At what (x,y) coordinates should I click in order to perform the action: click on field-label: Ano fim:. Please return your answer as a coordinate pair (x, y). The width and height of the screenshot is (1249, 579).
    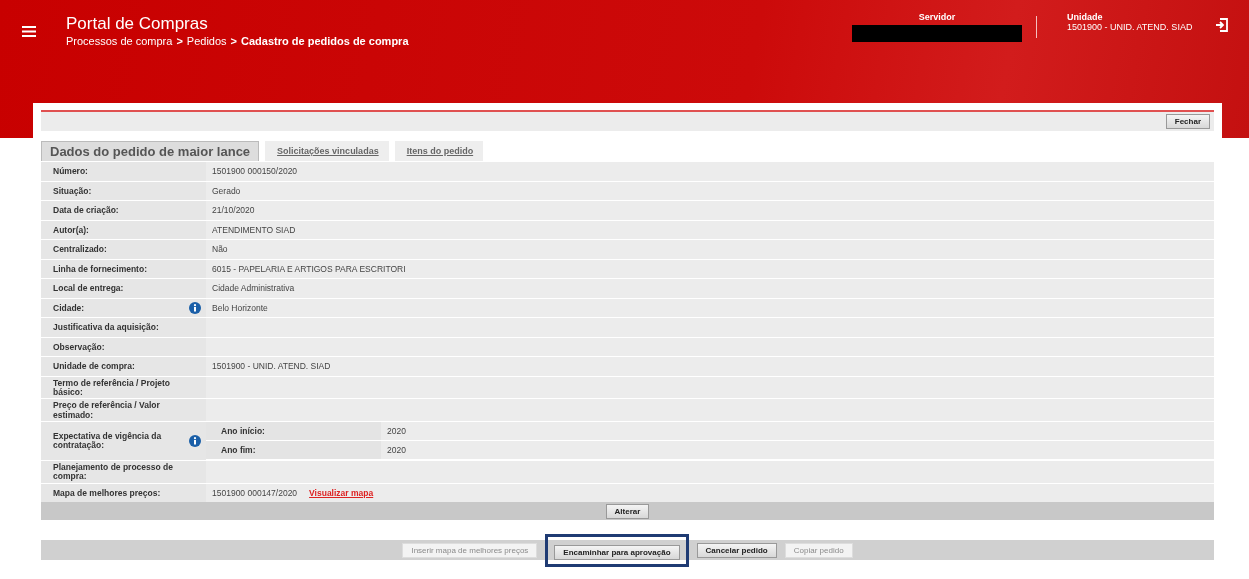
    Looking at the image, I should click on (238, 449).